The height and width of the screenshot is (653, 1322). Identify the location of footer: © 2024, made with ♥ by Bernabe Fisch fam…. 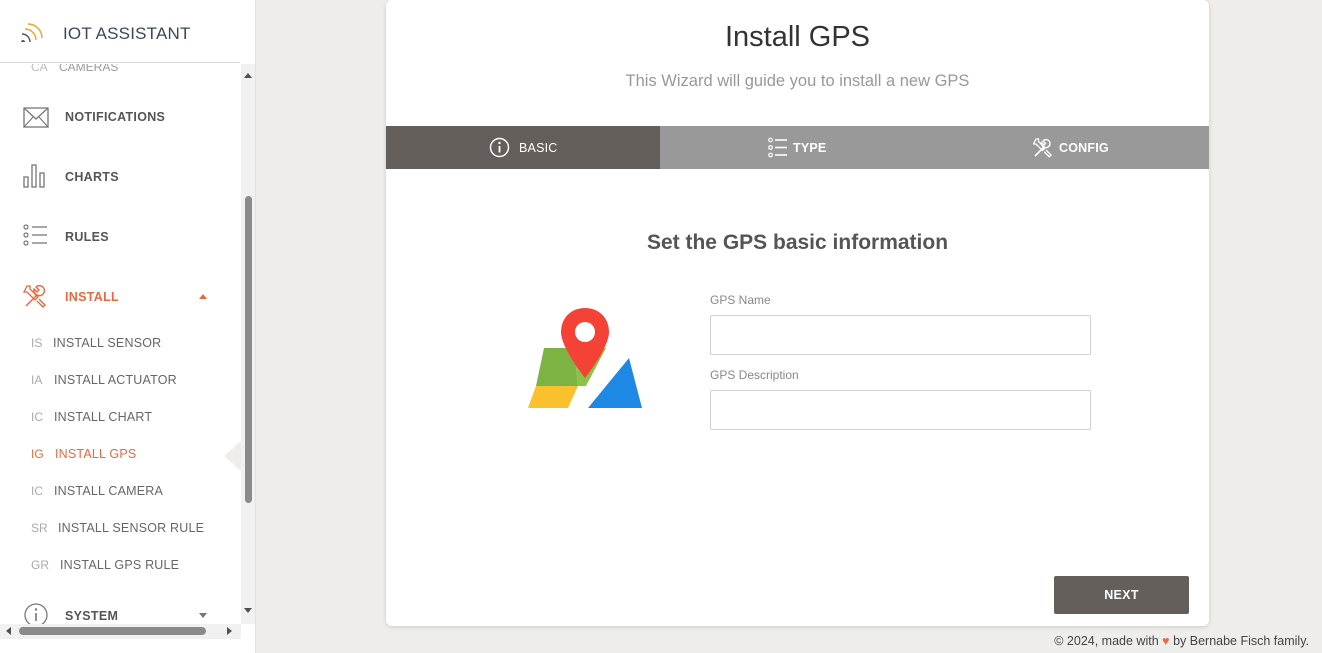
(1181, 641).